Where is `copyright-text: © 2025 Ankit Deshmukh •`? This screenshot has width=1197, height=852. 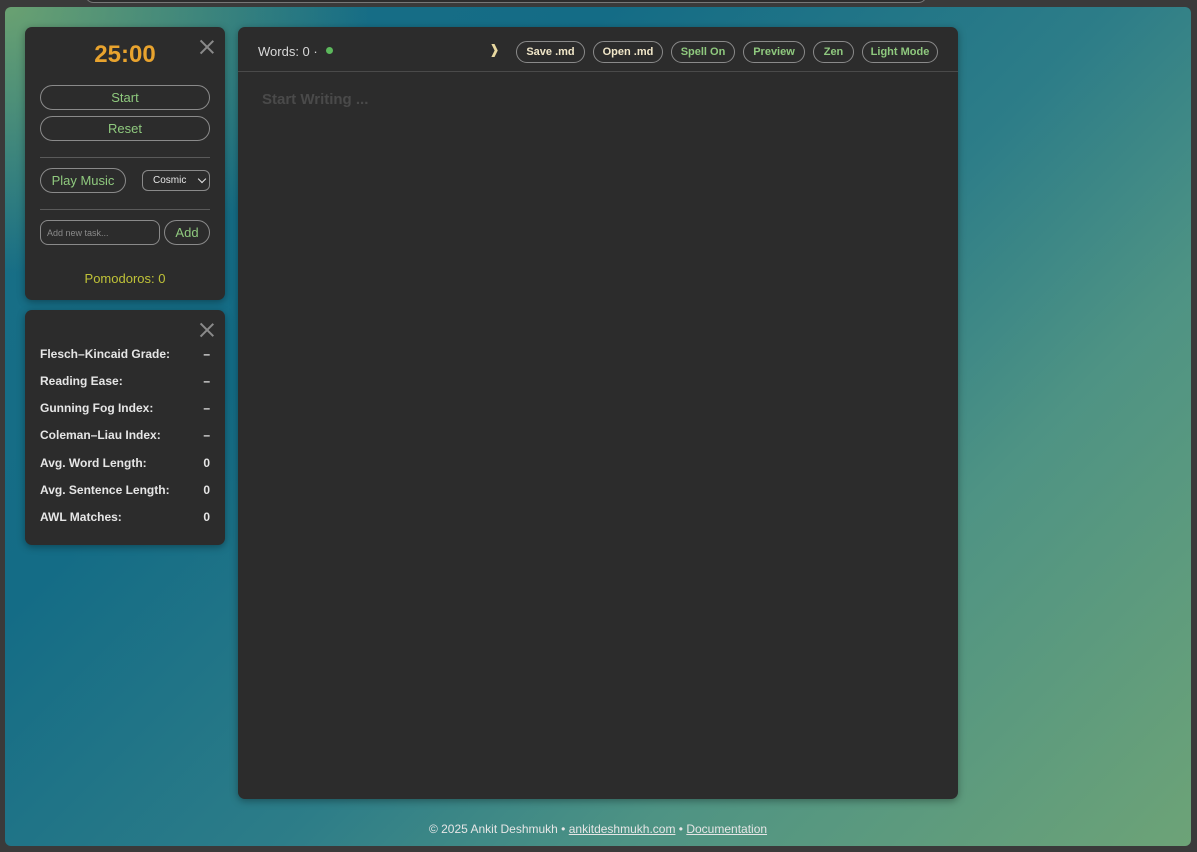 copyright-text: © 2025 Ankit Deshmukh • is located at coordinates (497, 829).